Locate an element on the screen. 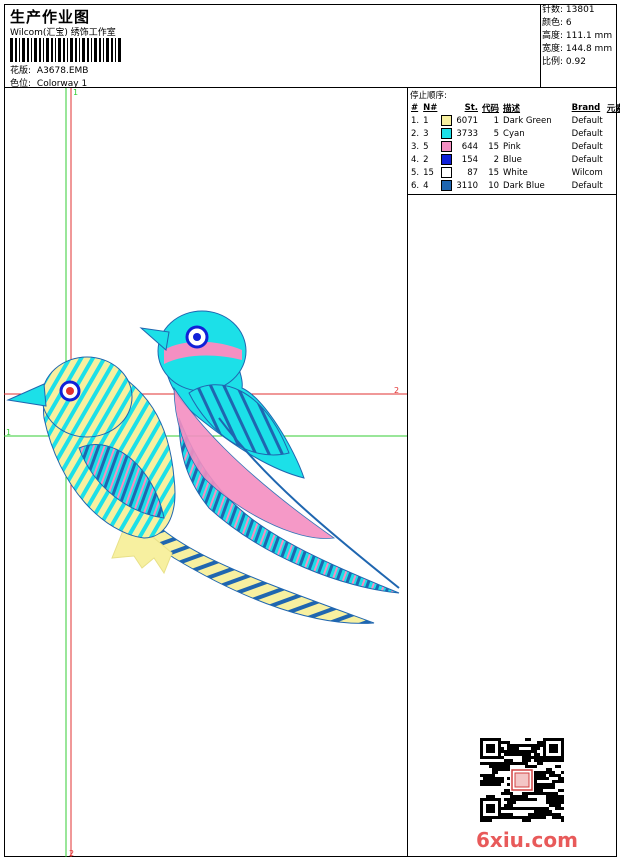 This screenshot has width=620, height=860. front-bird-pupil is located at coordinates (197, 337).